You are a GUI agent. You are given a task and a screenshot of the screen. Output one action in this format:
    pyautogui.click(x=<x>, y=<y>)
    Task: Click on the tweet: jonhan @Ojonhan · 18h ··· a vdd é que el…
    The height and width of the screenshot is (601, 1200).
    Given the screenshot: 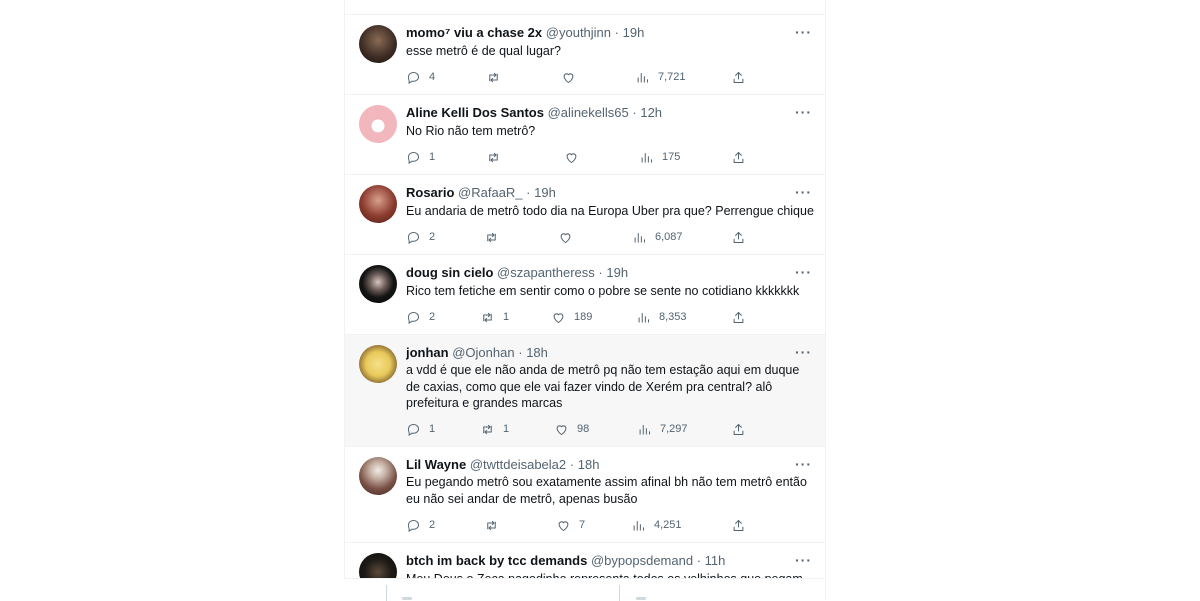 What is the action you would take?
    pyautogui.click(x=585, y=391)
    